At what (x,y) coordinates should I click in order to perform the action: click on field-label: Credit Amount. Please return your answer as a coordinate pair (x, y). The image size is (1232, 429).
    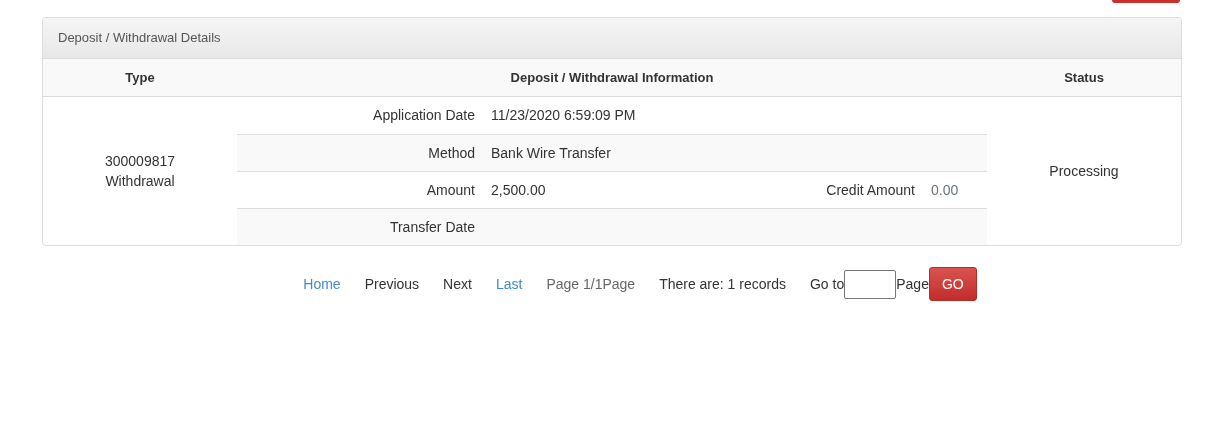
    Looking at the image, I should click on (870, 189).